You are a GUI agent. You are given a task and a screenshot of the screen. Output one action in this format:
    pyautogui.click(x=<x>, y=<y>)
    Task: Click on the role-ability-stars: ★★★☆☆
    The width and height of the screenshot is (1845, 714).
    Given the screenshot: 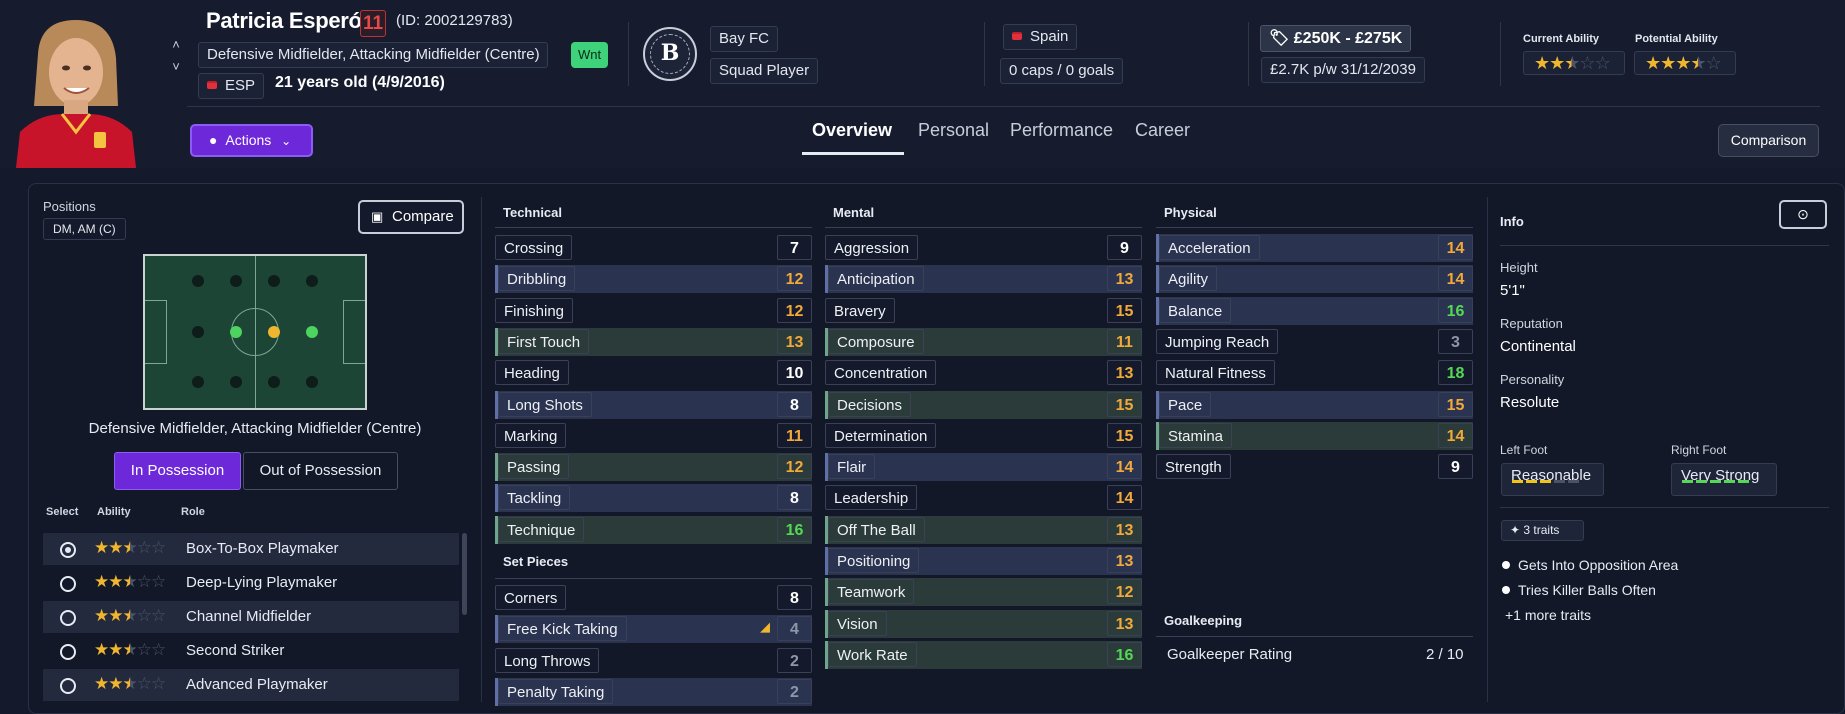 What is the action you would take?
    pyautogui.click(x=130, y=683)
    